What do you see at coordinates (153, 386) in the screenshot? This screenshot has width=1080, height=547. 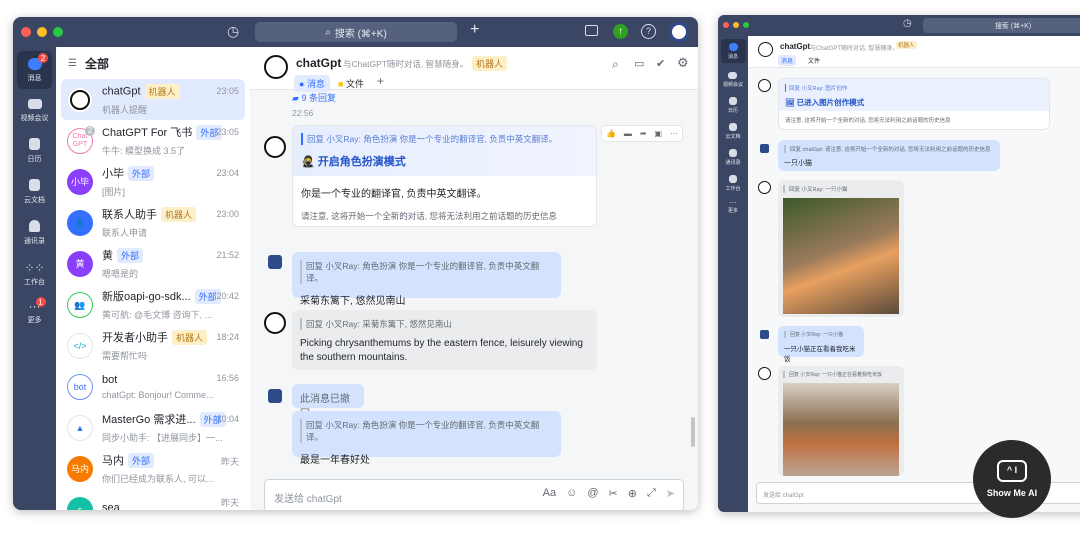 I see `chat-list-item: bot bot chatGpt: Bonjour! Comme... 16:56` at bounding box center [153, 386].